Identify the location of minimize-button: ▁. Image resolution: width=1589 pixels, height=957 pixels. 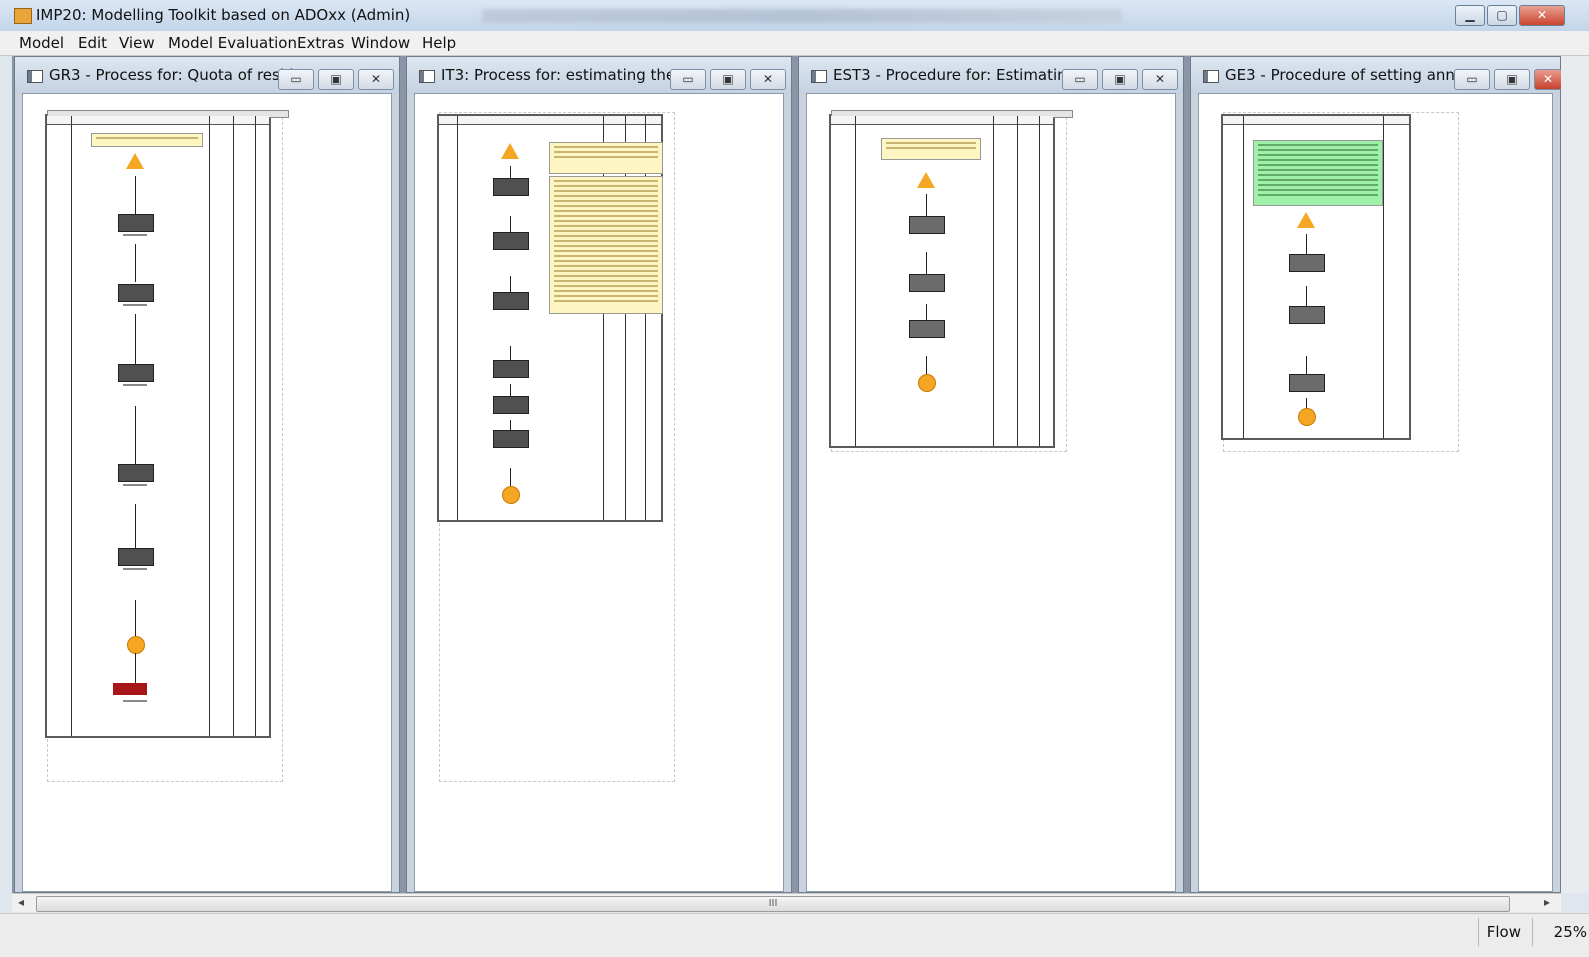
(1470, 15).